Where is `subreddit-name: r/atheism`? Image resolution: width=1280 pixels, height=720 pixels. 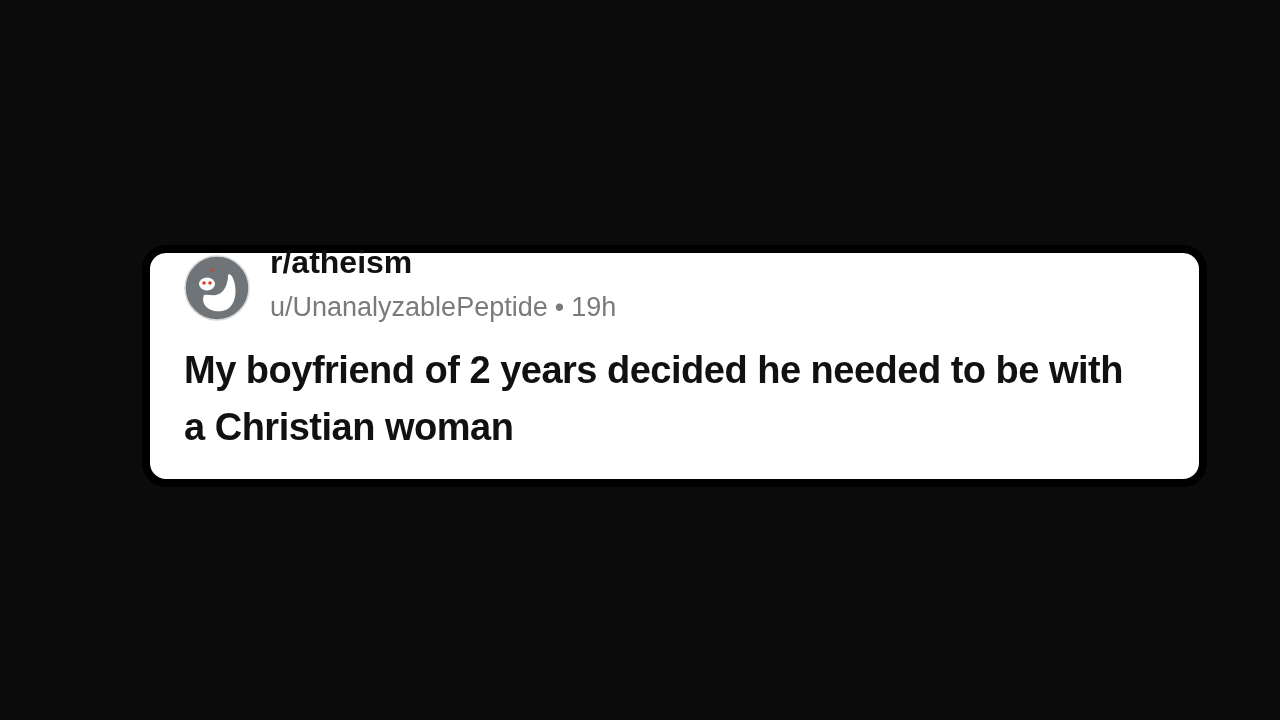 subreddit-name: r/atheism is located at coordinates (443, 262).